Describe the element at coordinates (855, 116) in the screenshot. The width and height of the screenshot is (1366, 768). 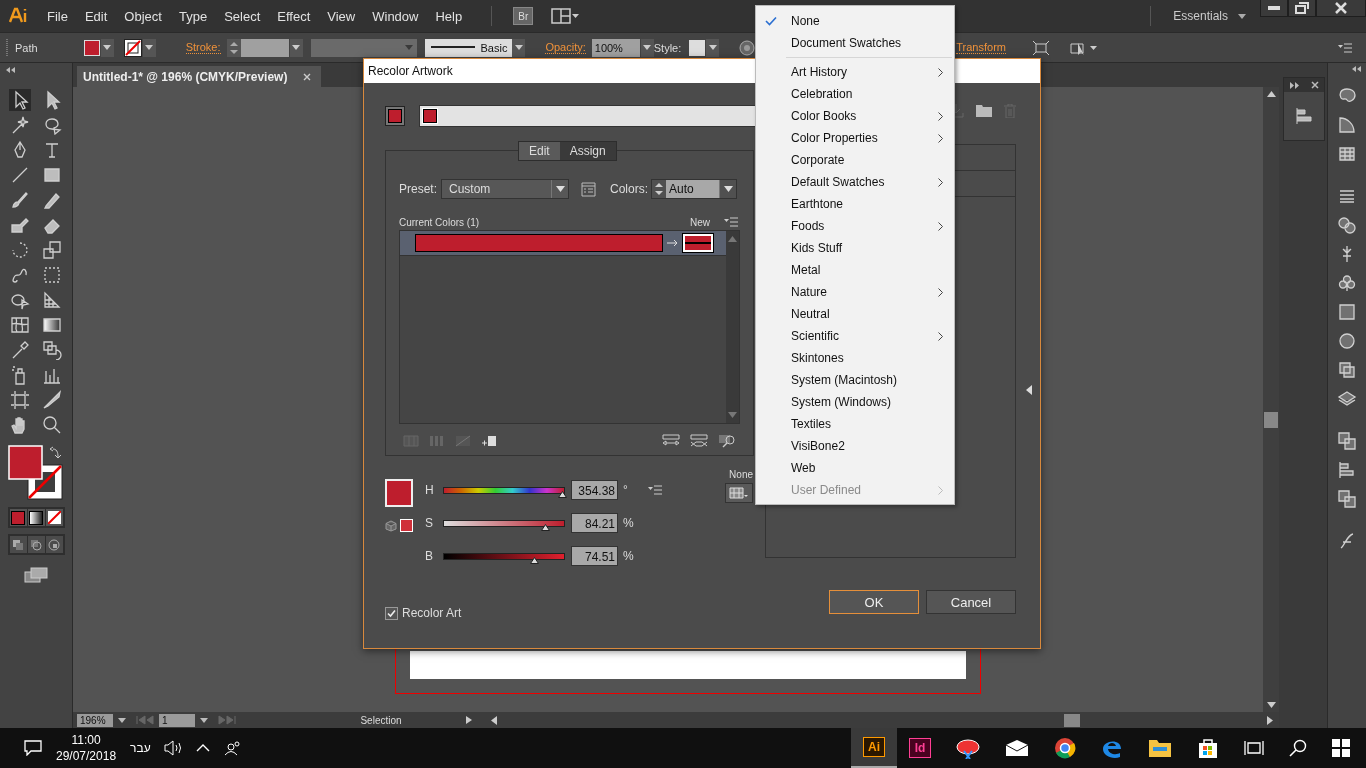
I see `menu-item: Color Books` at that location.